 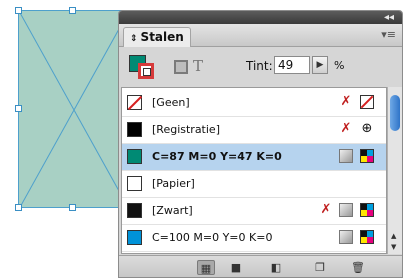 I want to click on formatting-text-icon: T, so click(x=198, y=66).